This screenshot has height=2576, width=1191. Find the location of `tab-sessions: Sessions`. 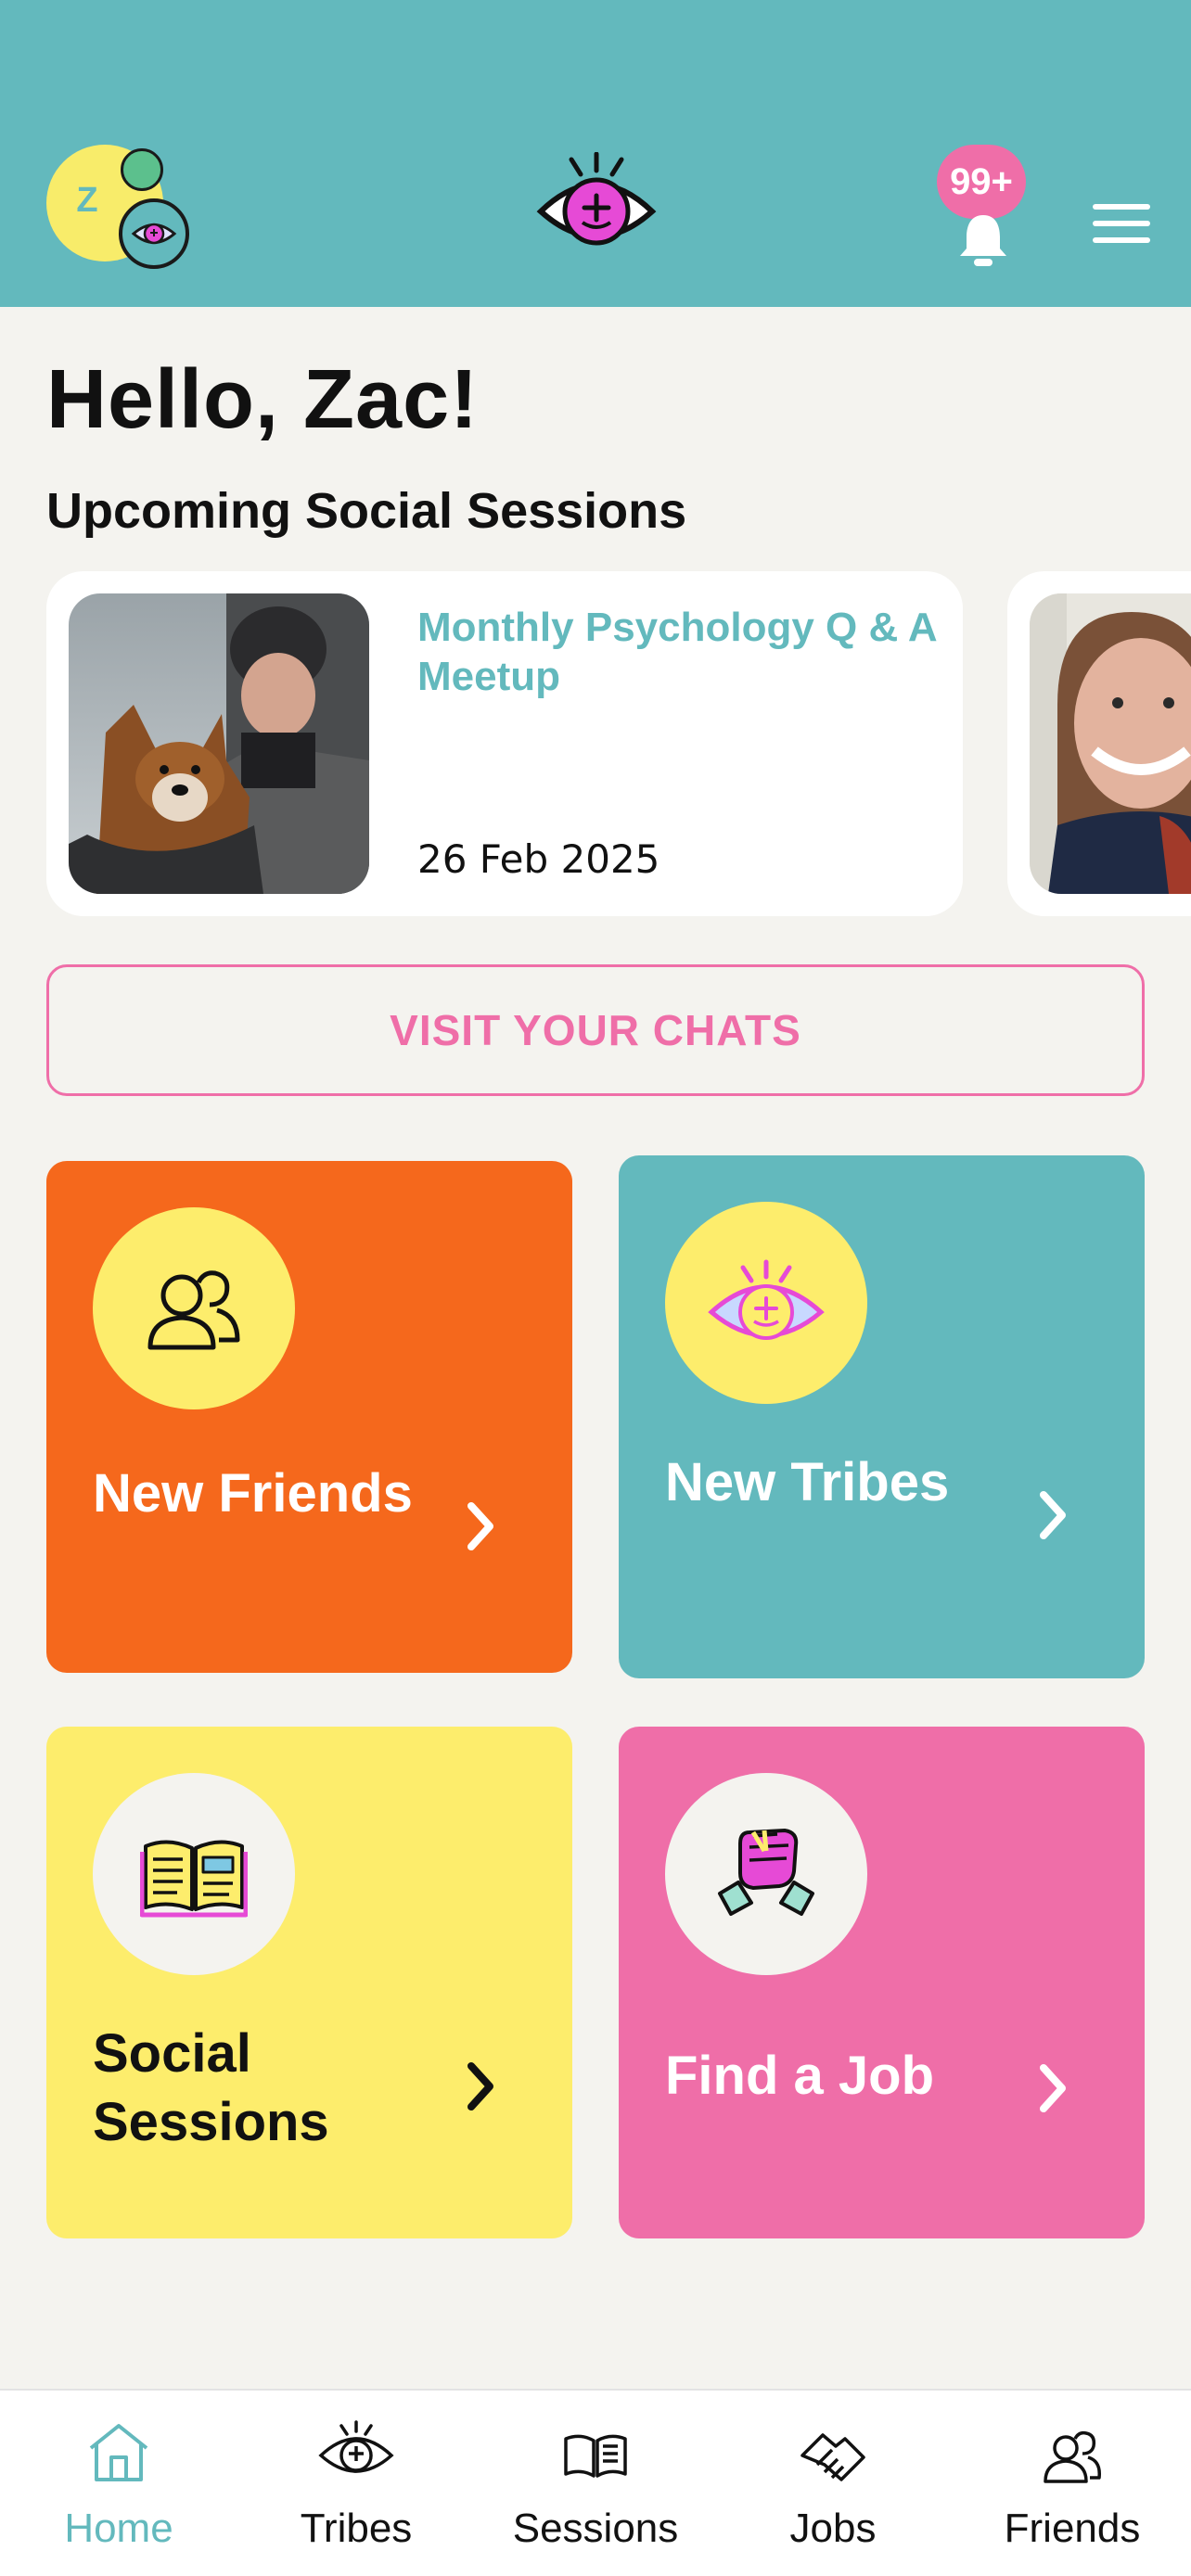

tab-sessions: Sessions is located at coordinates (595, 2484).